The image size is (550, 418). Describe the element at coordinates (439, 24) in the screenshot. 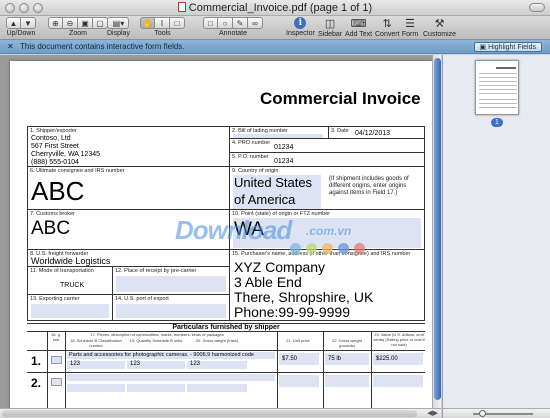

I see `customize-icon: ⚒` at that location.